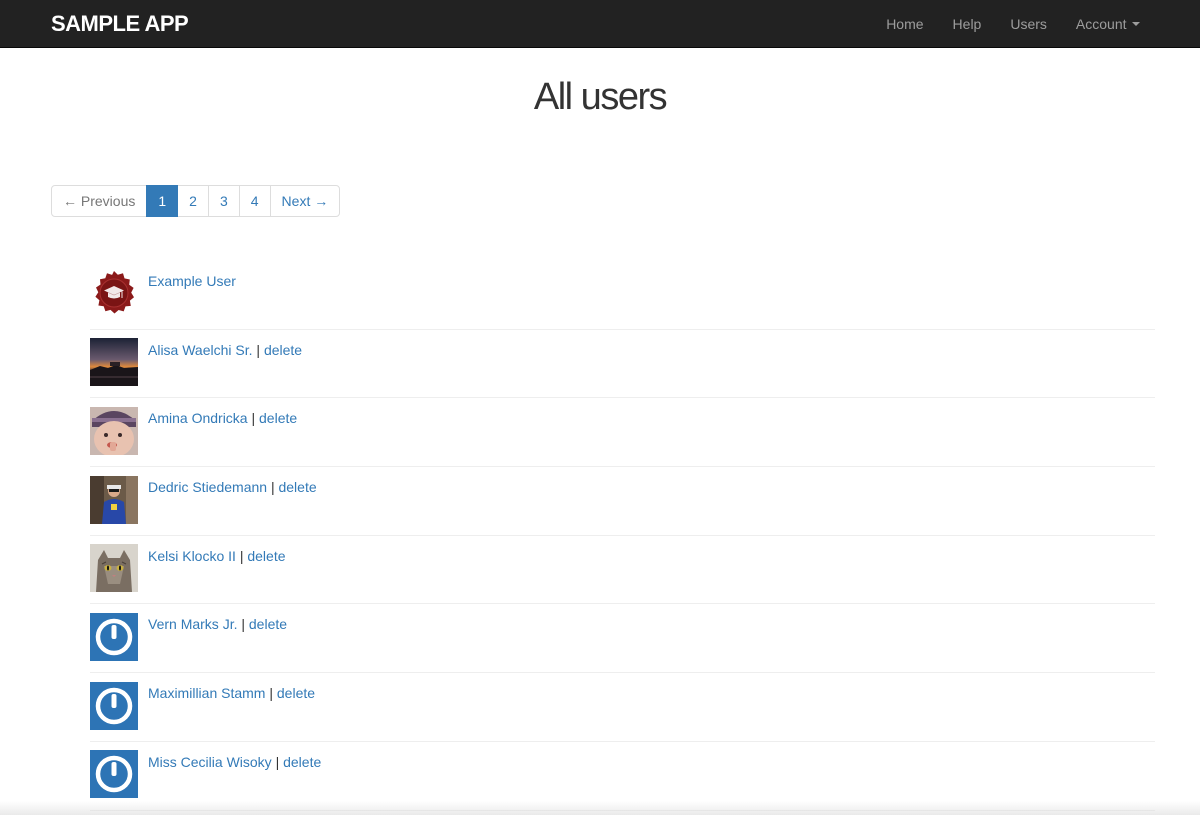 Image resolution: width=1200 pixels, height=815 pixels. I want to click on nav-help-link: Help, so click(967, 24).